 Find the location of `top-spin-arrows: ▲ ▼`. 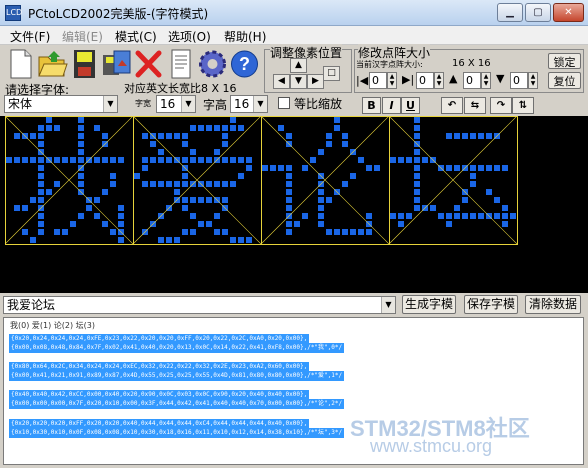

top-spin-arrows: ▲ ▼ is located at coordinates (486, 80).